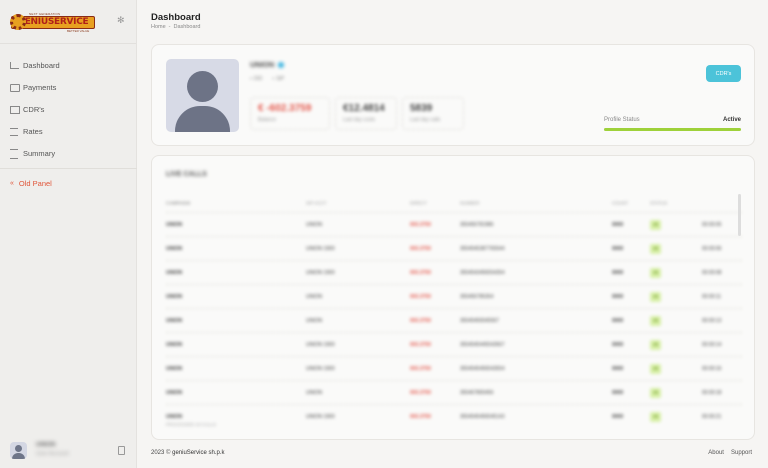  What do you see at coordinates (202, 86) in the screenshot?
I see `avatar-head-shape` at bounding box center [202, 86].